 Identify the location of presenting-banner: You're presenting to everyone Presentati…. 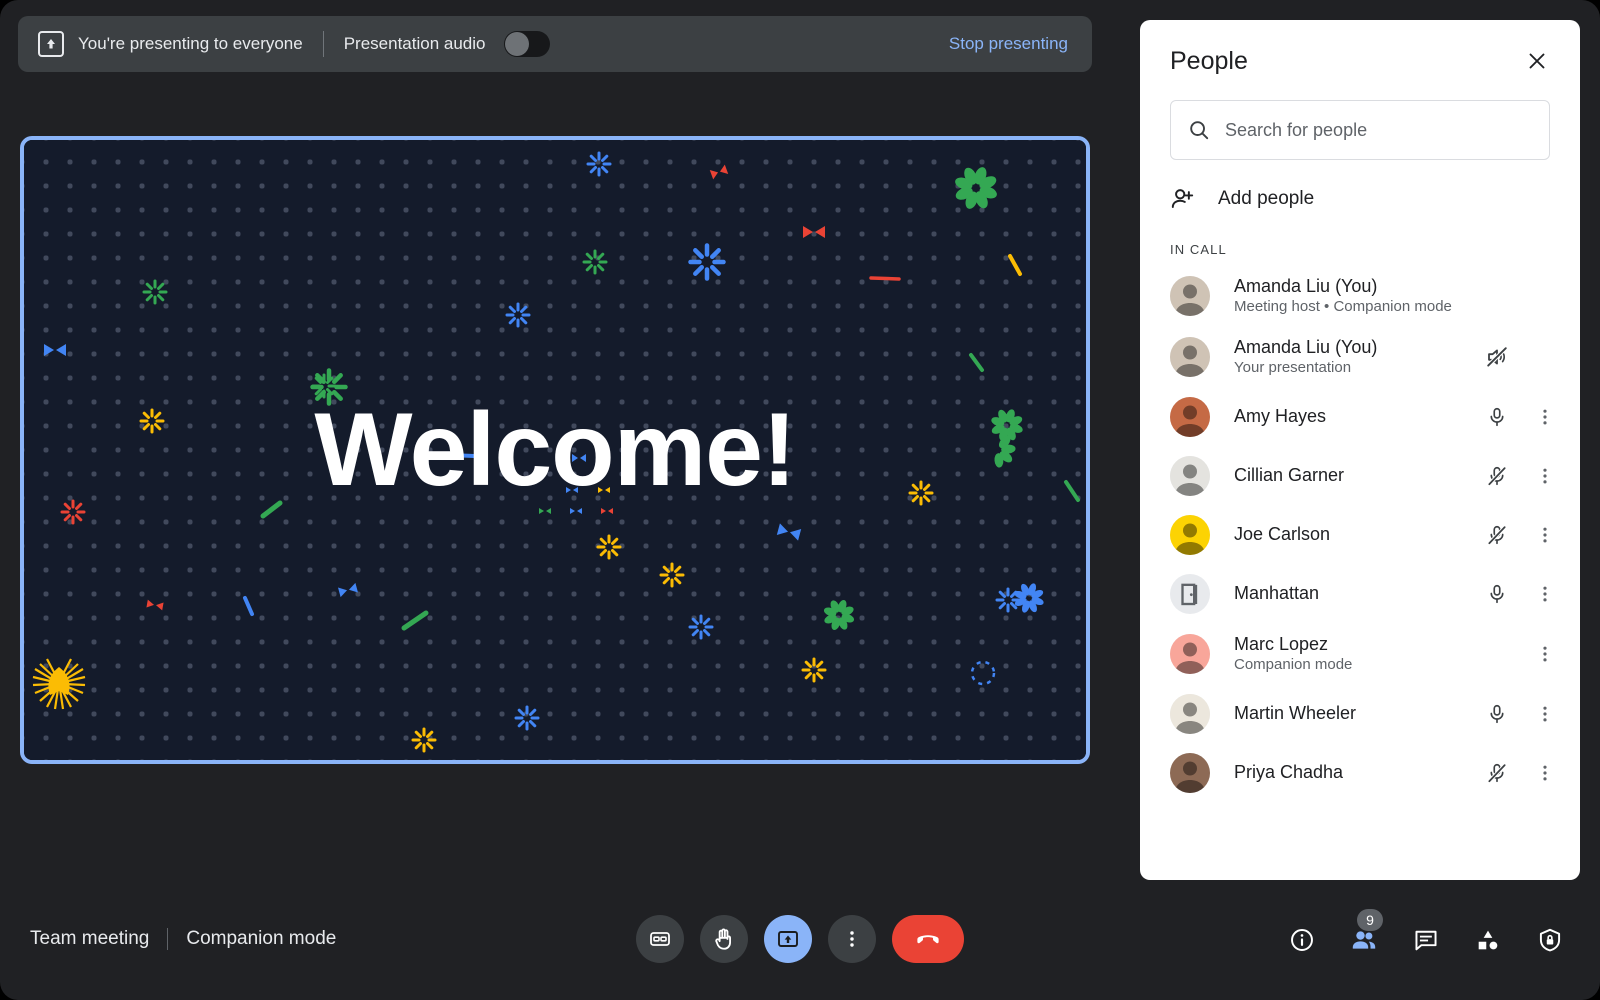
(555, 44).